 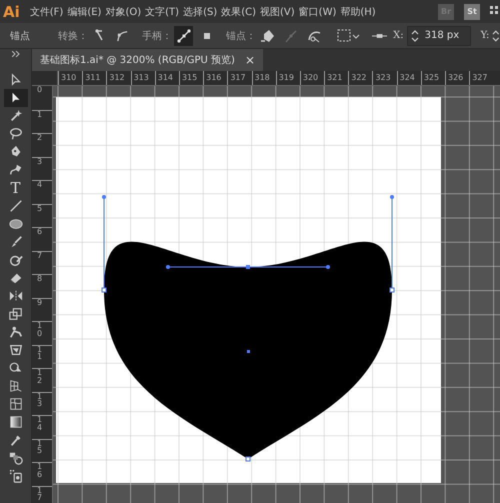 I want to click on ellipse-icon, so click(x=15, y=224).